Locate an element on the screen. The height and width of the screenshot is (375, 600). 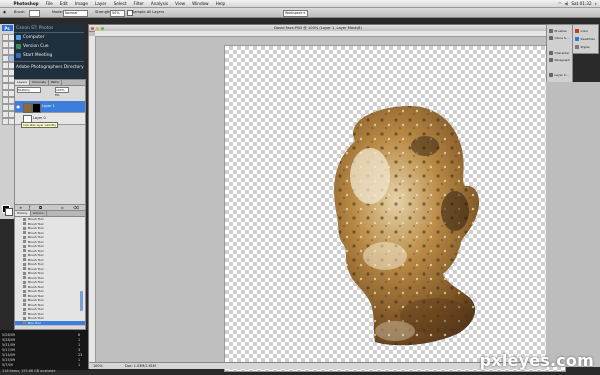
eye-icon: ● is located at coordinates (19, 106).